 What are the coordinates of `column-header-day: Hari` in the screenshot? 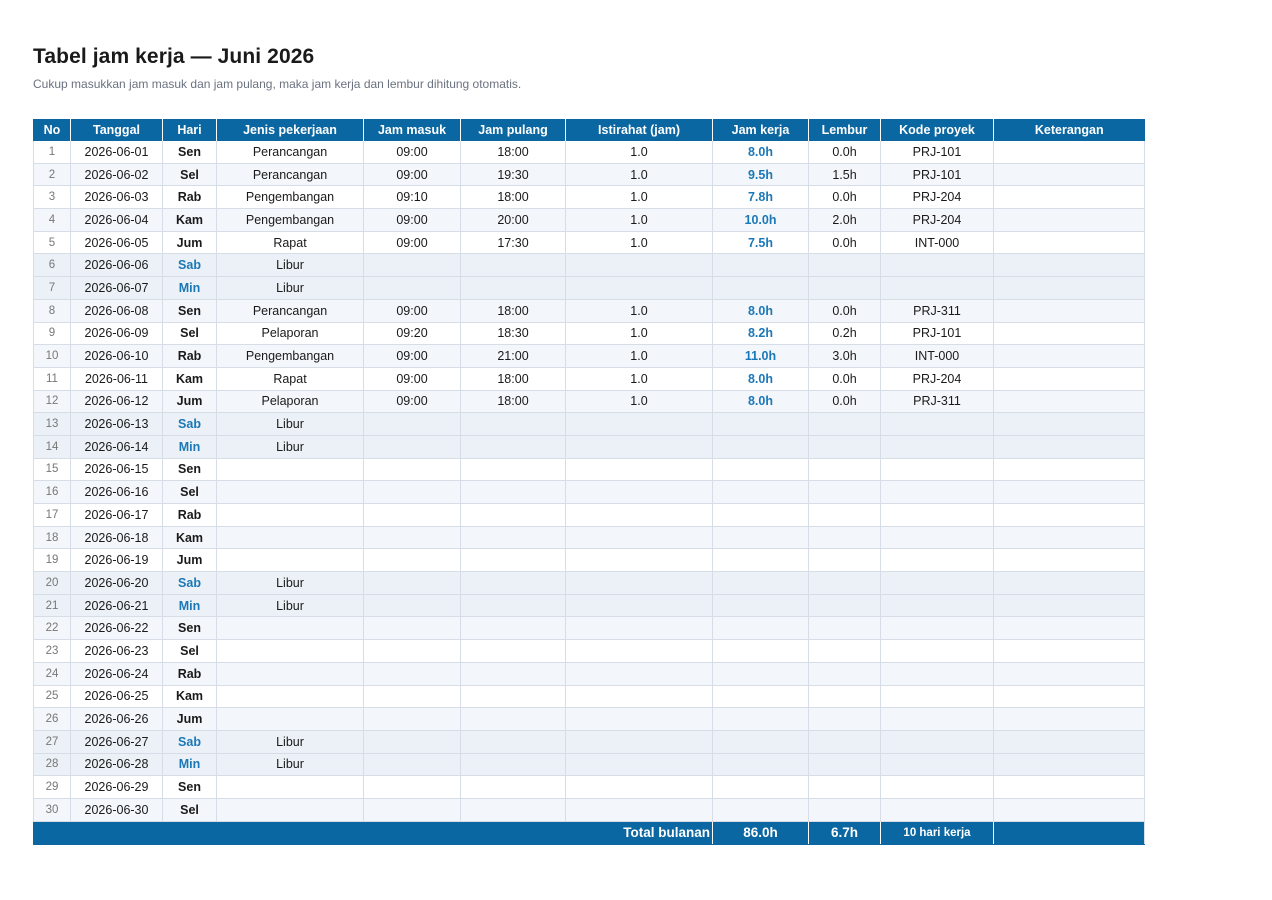 It's located at (189, 130).